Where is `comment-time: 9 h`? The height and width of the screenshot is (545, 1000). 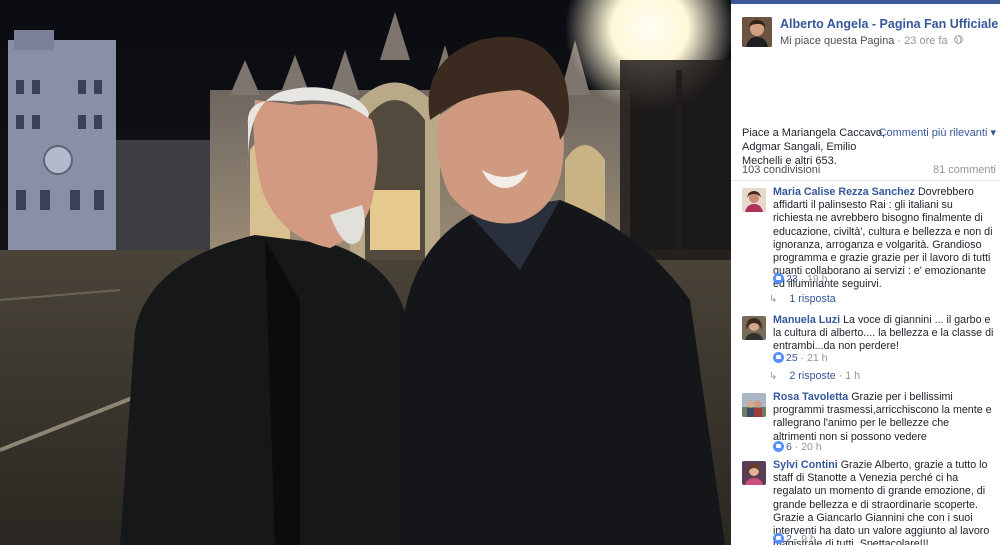
comment-time: 9 h is located at coordinates (808, 539).